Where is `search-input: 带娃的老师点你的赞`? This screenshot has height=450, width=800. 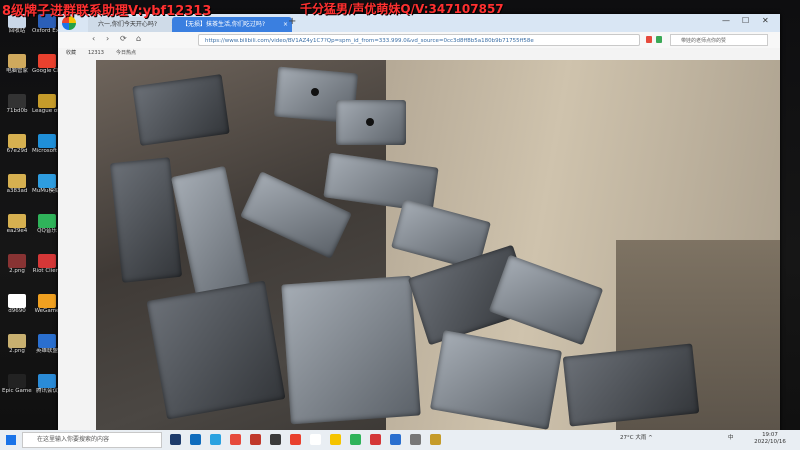 search-input: 带娃的老师点你的赞 is located at coordinates (719, 40).